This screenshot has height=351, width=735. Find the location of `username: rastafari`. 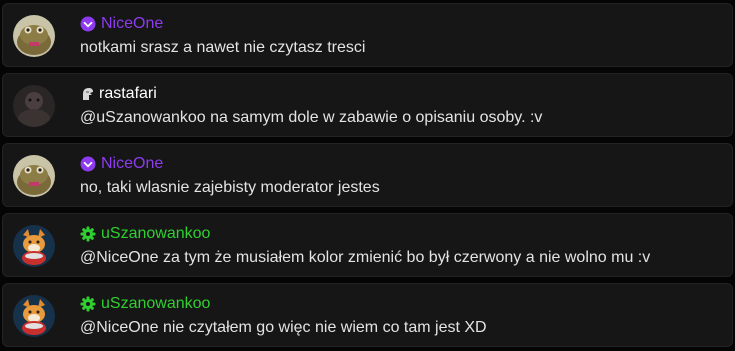

username: rastafari is located at coordinates (128, 94).